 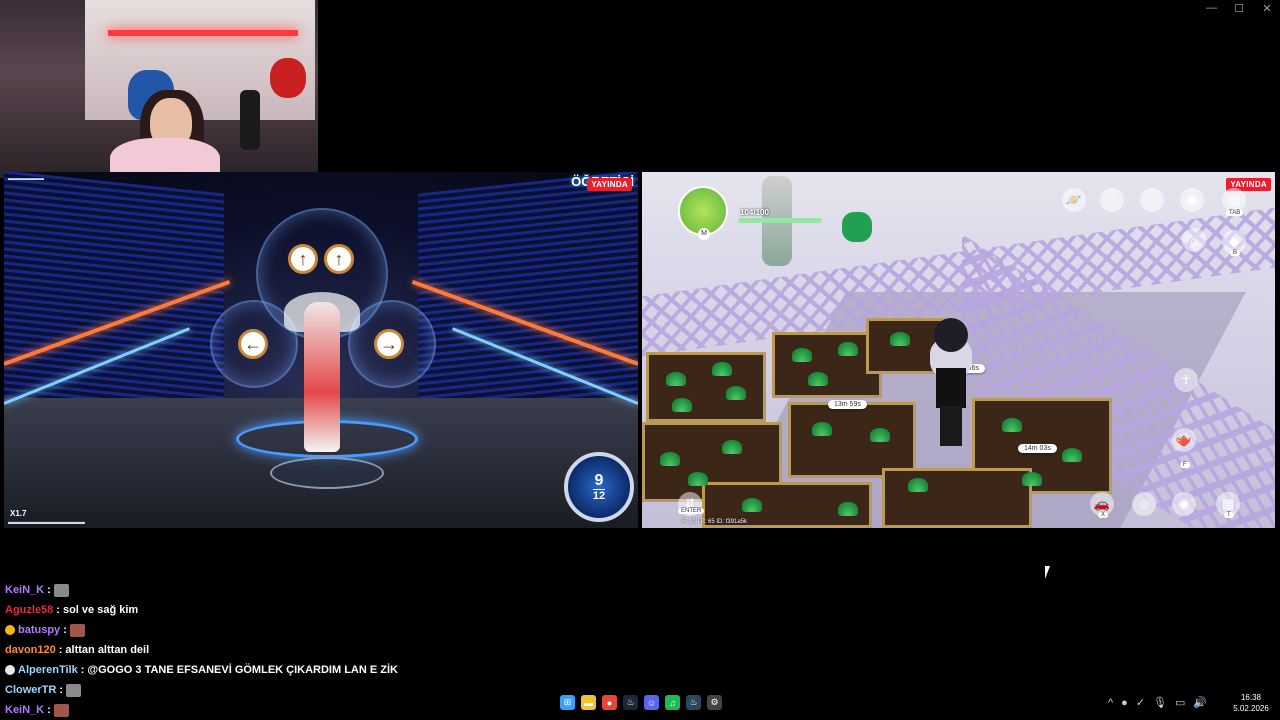 I want to click on chat-username: Aguzle58, so click(x=29, y=610).